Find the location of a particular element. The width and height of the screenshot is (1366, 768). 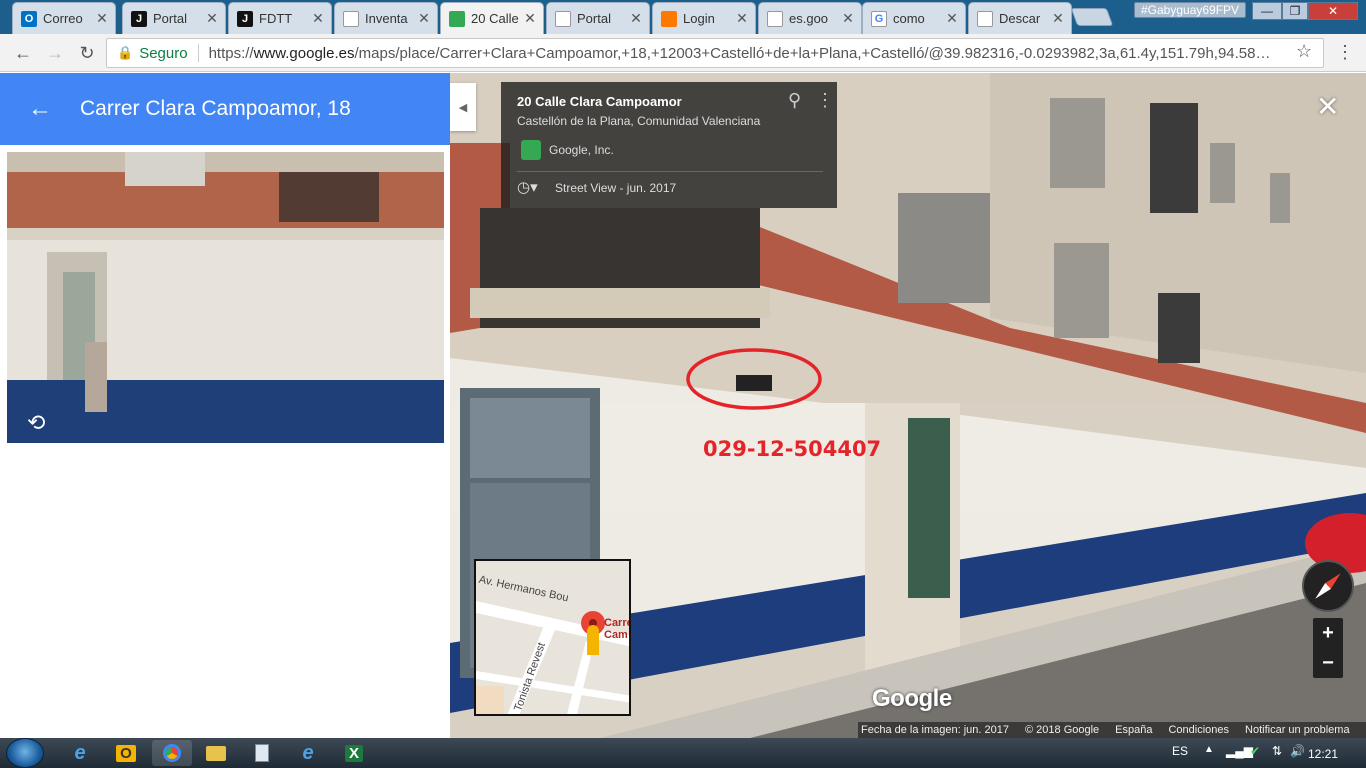

annotation-label: 029-12-504407 is located at coordinates (792, 449).